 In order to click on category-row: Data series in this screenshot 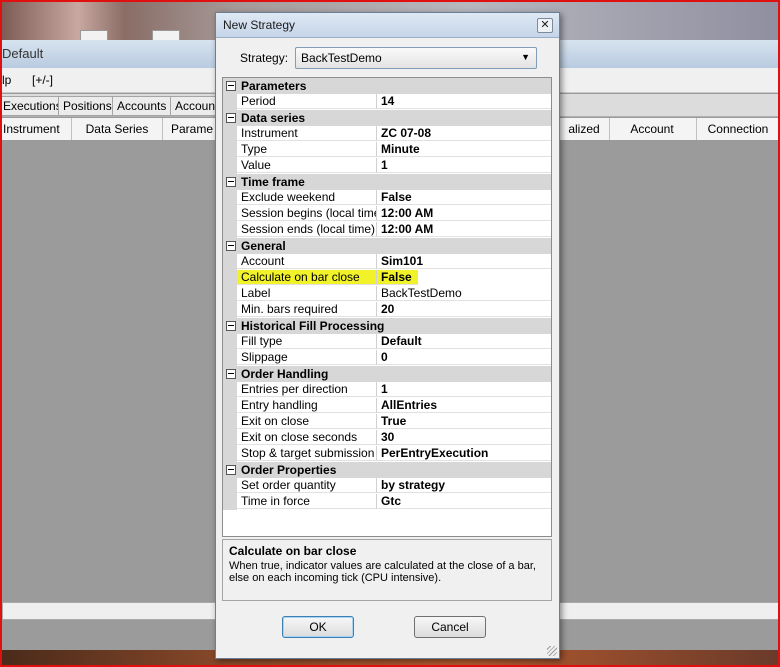, I will do `click(387, 118)`.